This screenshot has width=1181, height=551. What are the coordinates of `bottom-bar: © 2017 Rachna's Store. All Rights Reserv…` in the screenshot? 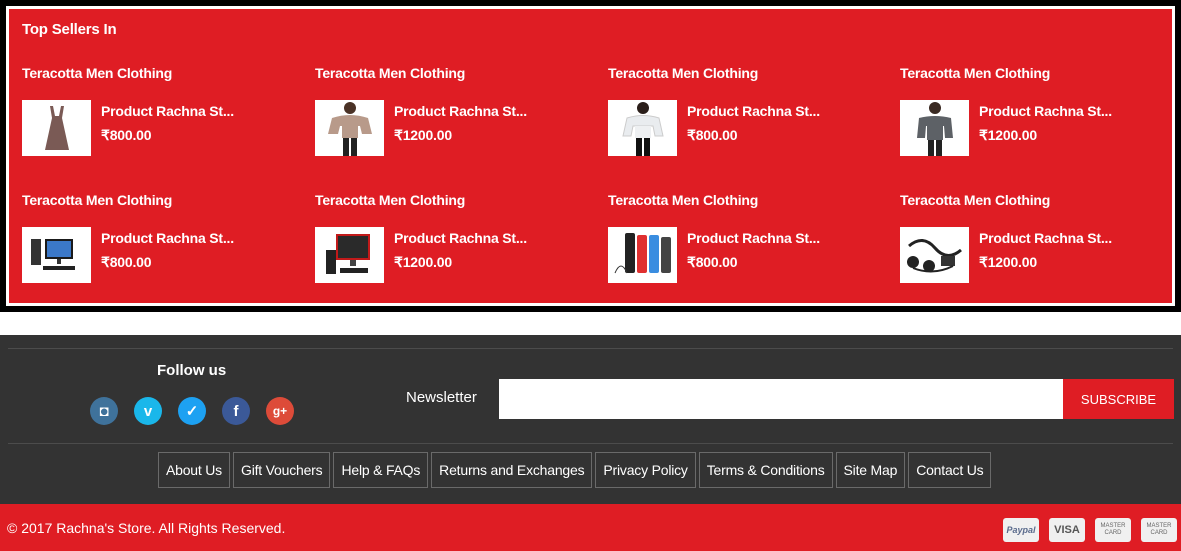 It's located at (590, 527).